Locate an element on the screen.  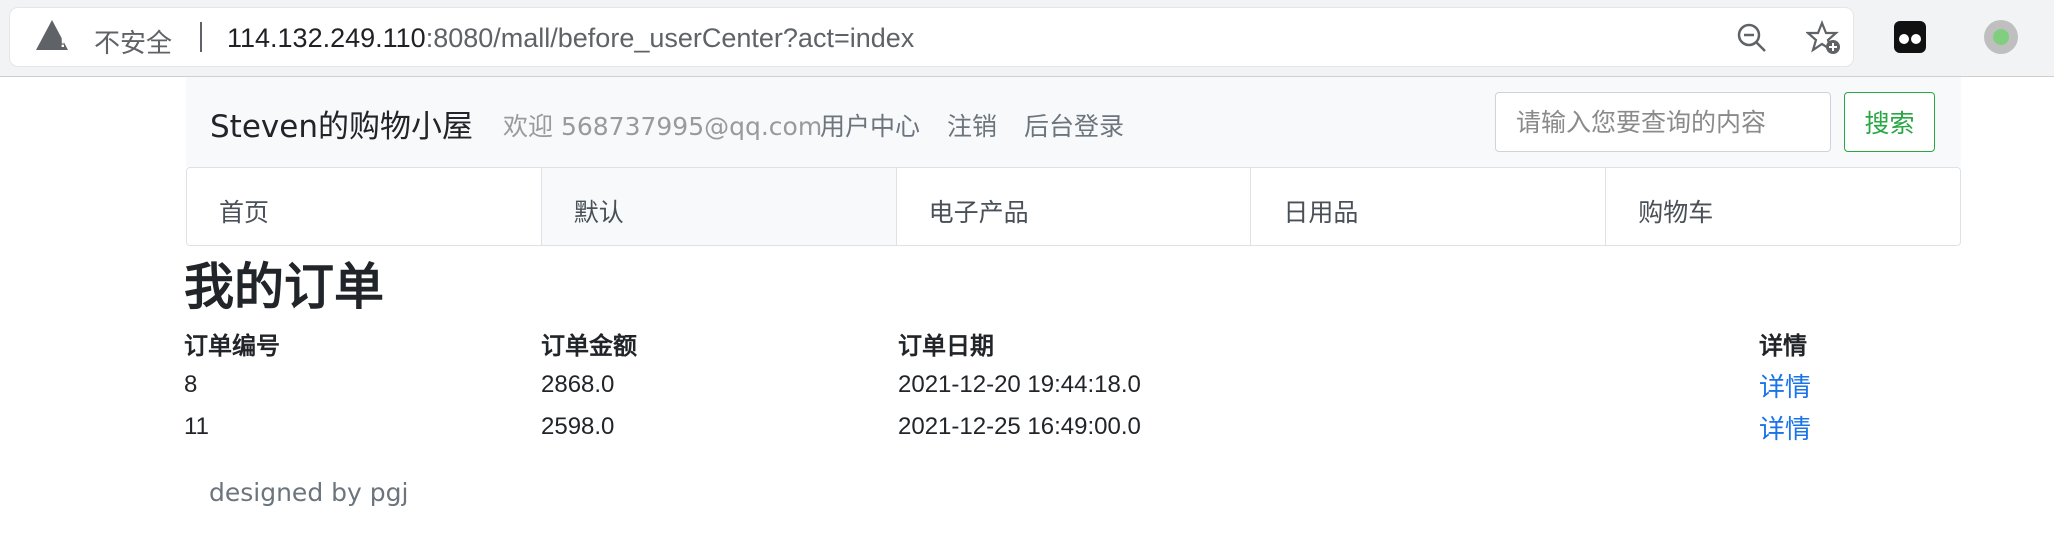
nav-user-center: 用户中心 is located at coordinates (870, 125).